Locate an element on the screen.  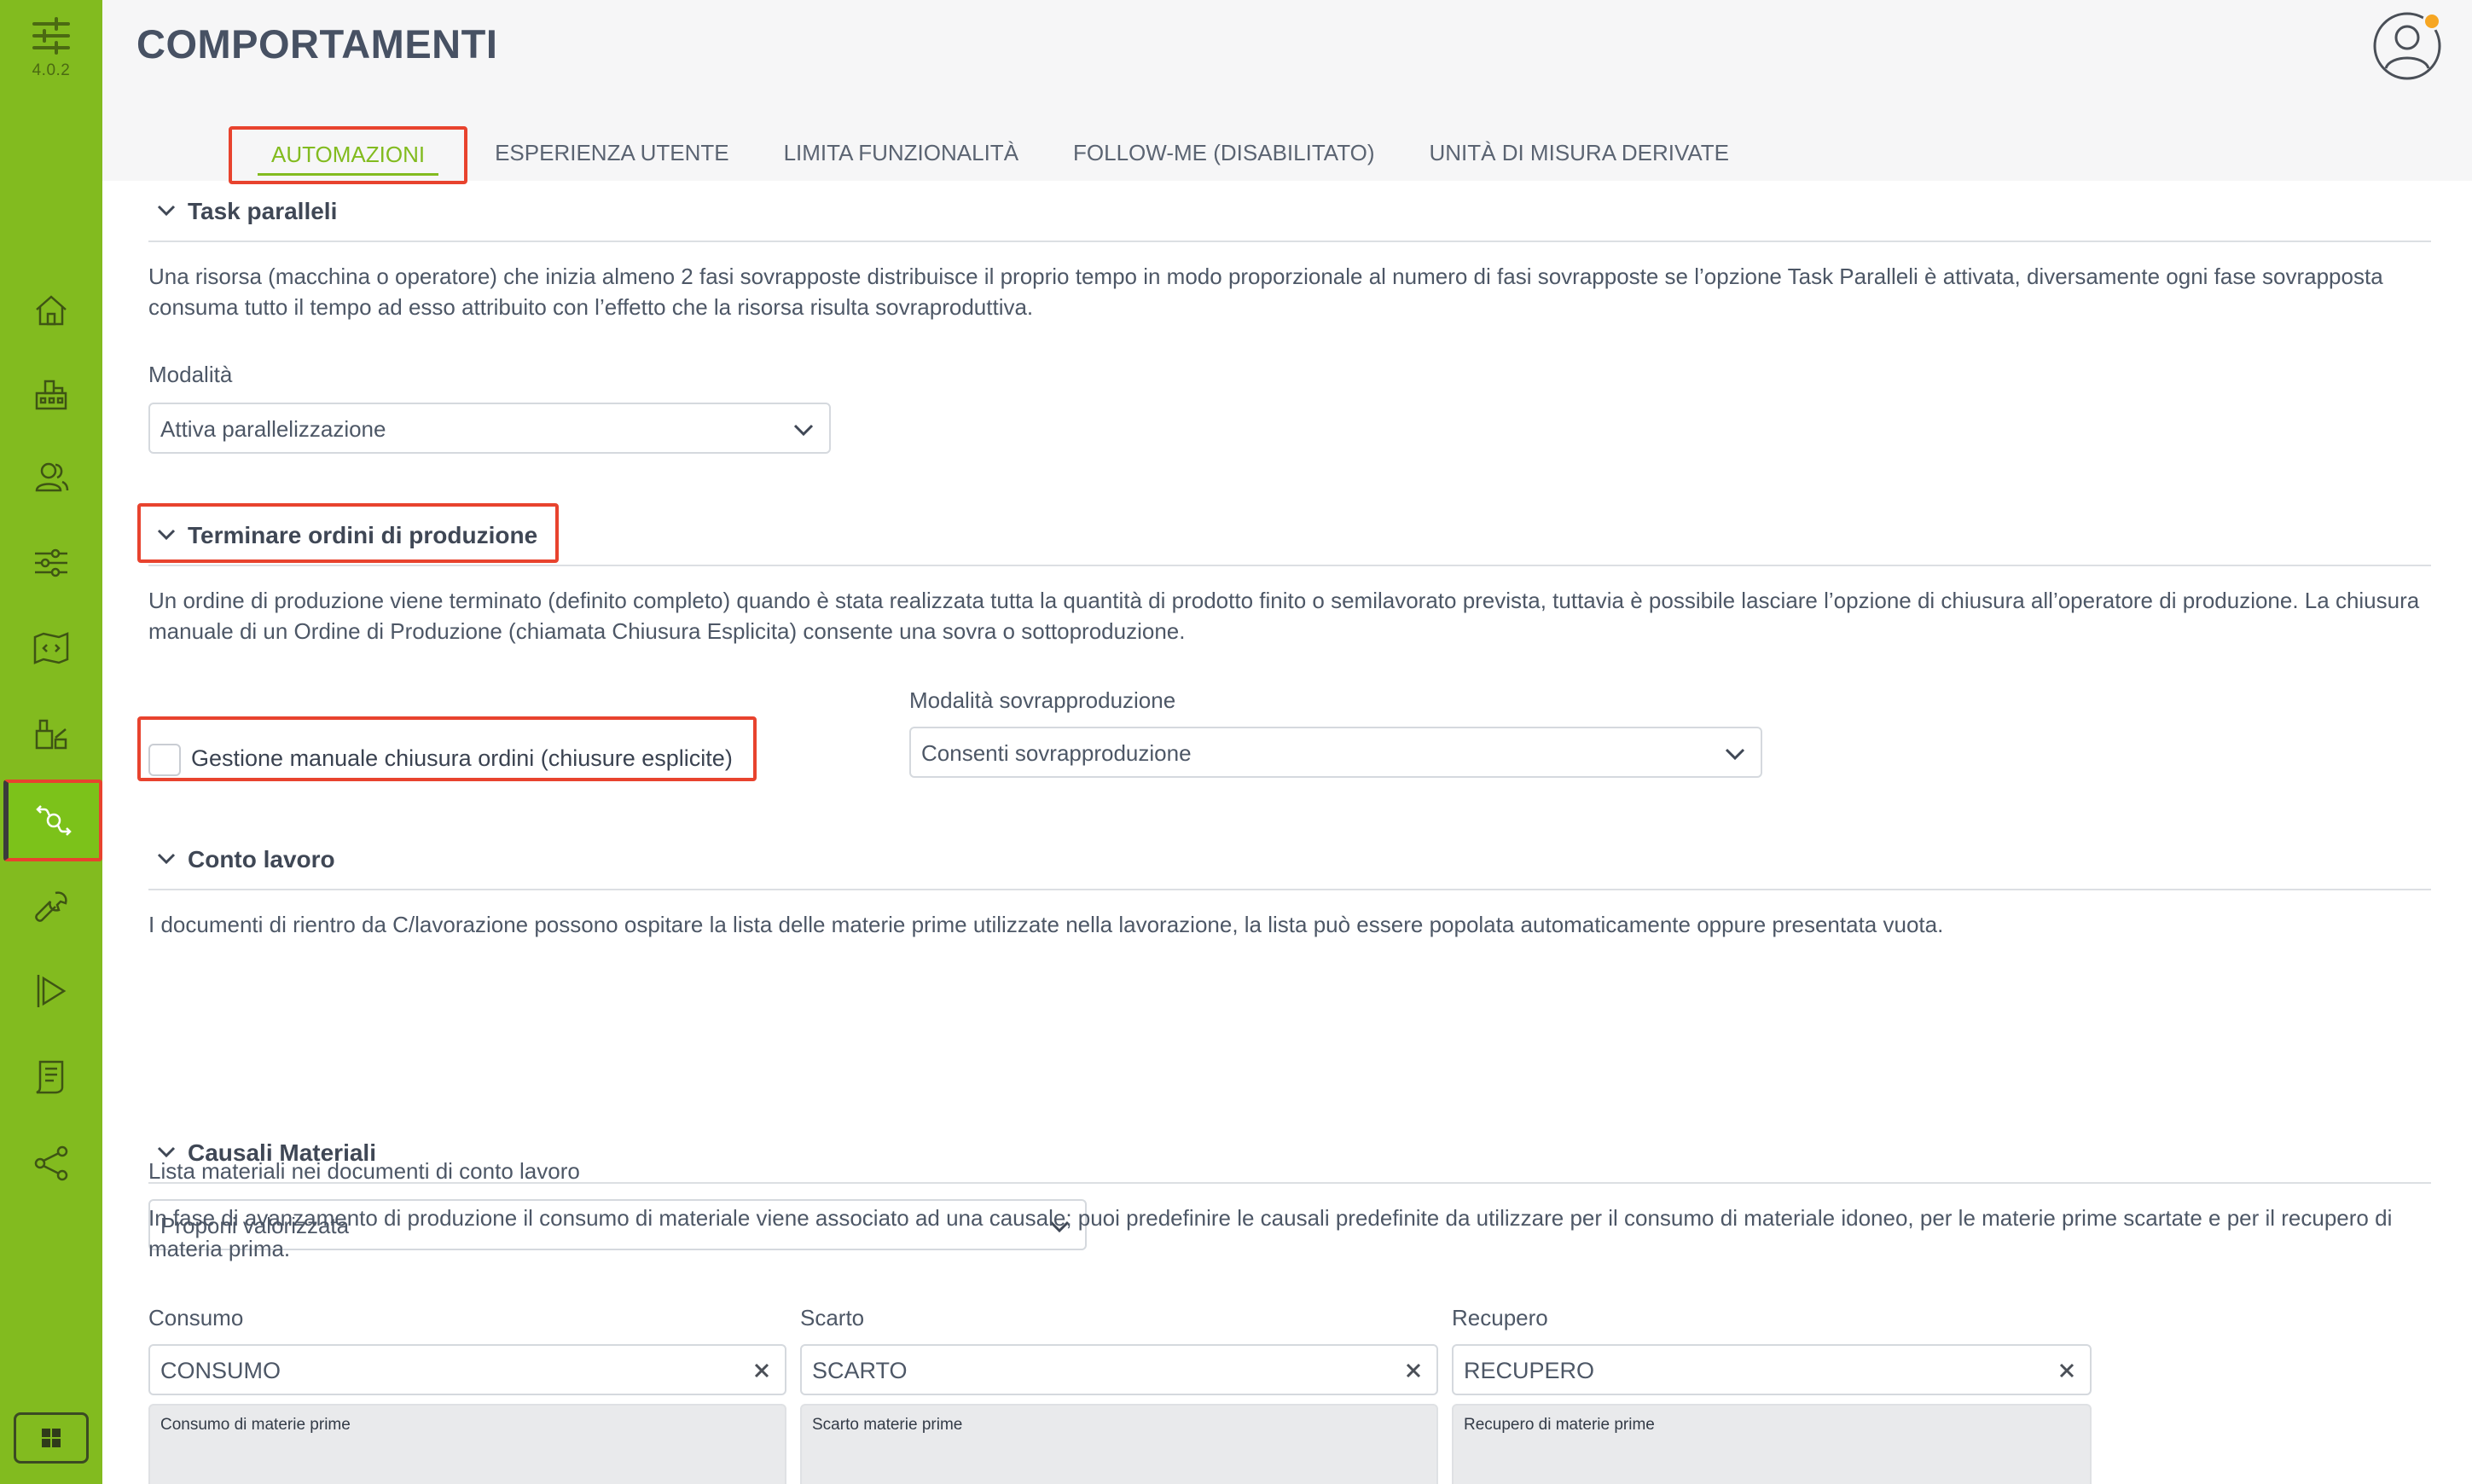
recupero-input: RECUPERO is located at coordinates (1772, 1369).